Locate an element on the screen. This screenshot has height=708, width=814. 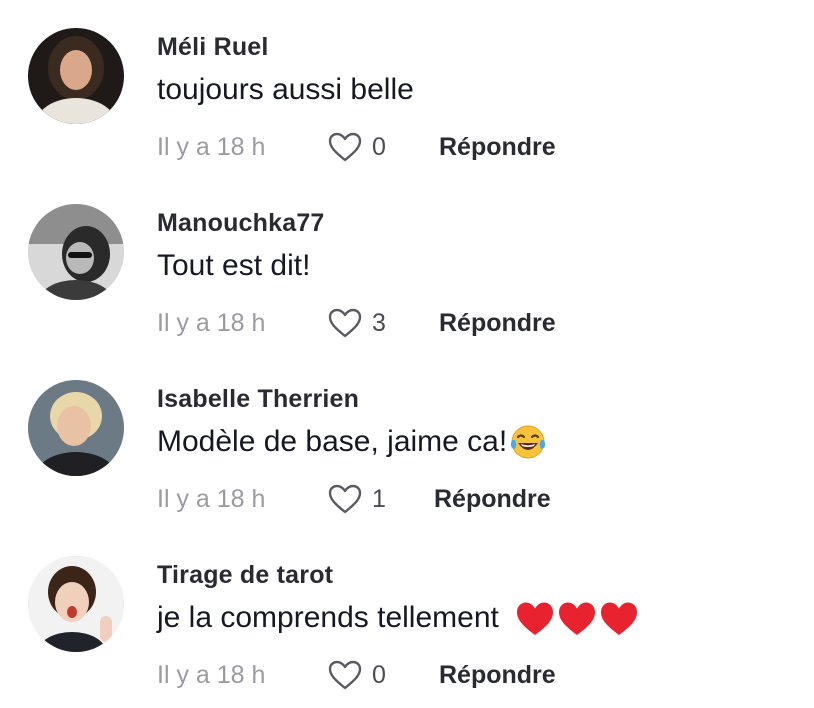
comment-username: Isabelle Therrien is located at coordinates (258, 399).